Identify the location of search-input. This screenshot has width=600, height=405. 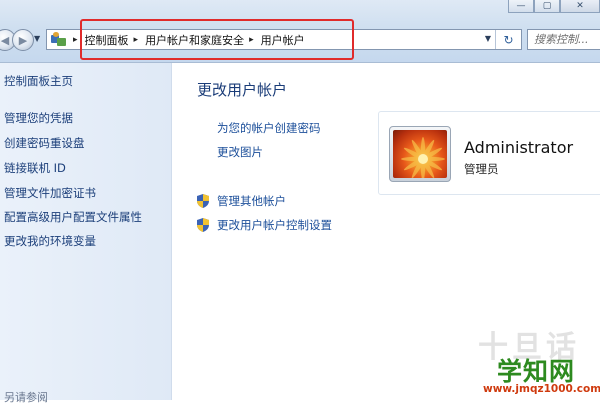
(567, 39).